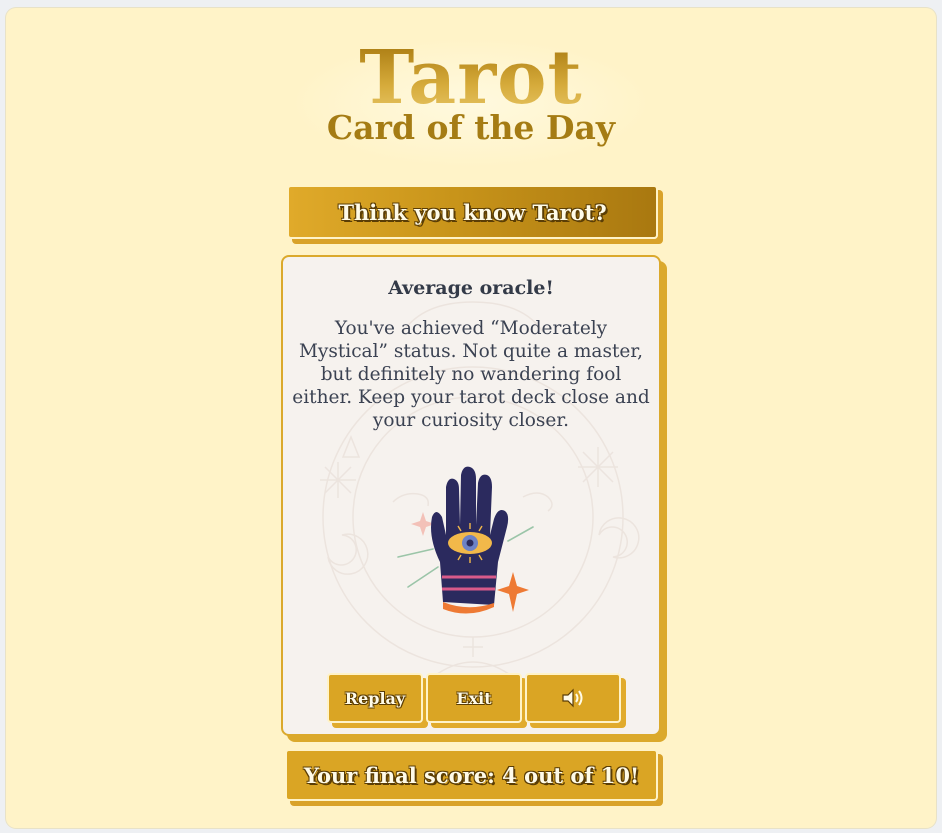 This screenshot has height=833, width=942. I want to click on logo-subtitle: Card of the Day, so click(471, 127).